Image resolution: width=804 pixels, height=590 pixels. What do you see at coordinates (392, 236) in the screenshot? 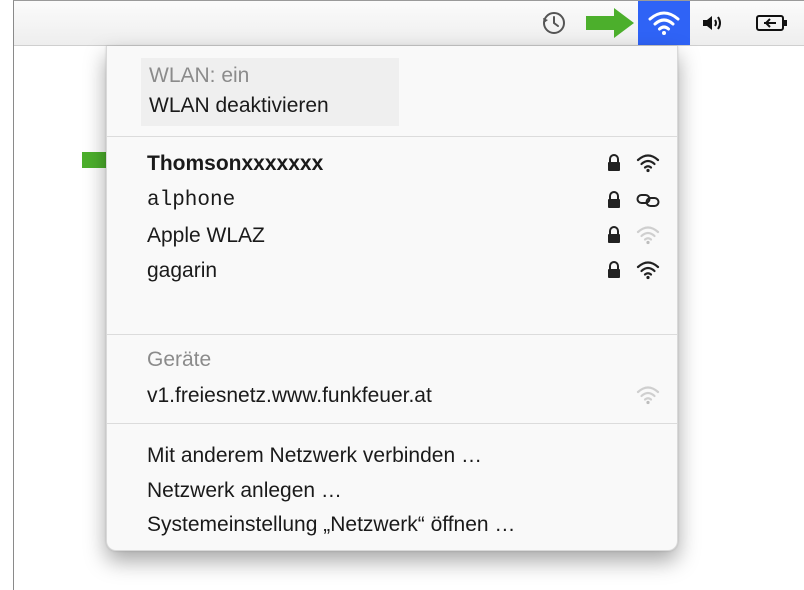
I see `network-item-apple-wlaz: Apple WLAZ` at bounding box center [392, 236].